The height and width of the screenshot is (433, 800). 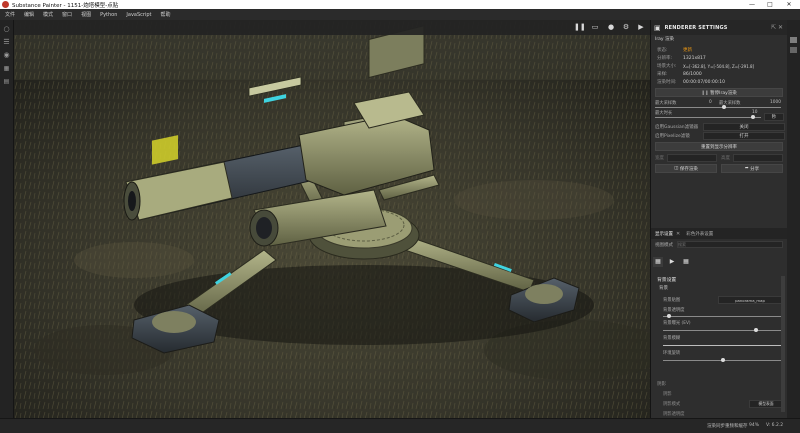 I want to click on iray-section-title: Iray 渲染, so click(x=665, y=39).